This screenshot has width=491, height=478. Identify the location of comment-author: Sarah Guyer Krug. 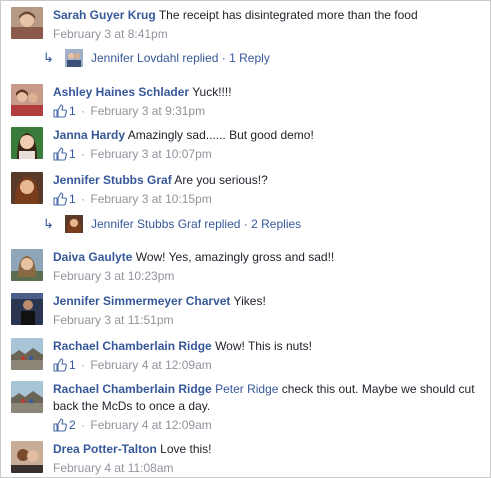
(104, 15).